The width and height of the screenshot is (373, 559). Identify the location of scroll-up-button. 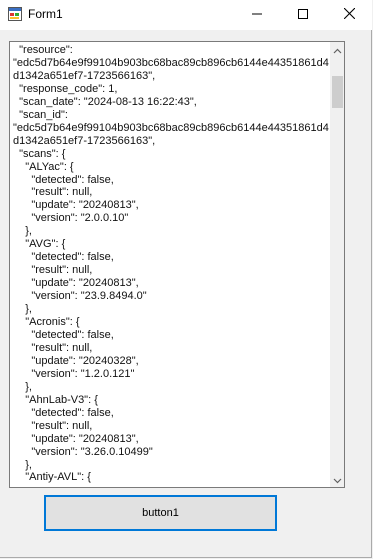
(337, 50).